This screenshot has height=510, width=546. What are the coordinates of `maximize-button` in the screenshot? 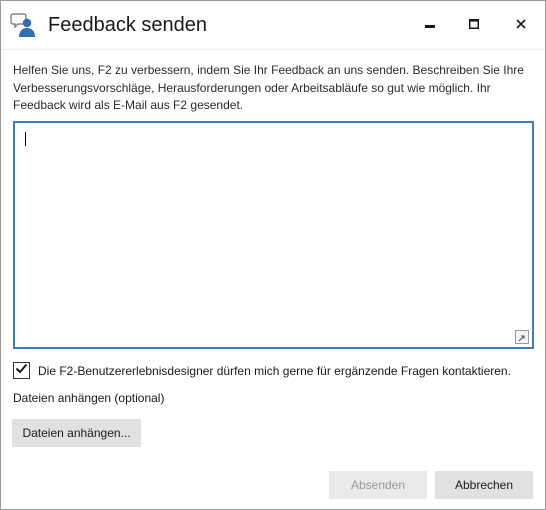 It's located at (474, 24).